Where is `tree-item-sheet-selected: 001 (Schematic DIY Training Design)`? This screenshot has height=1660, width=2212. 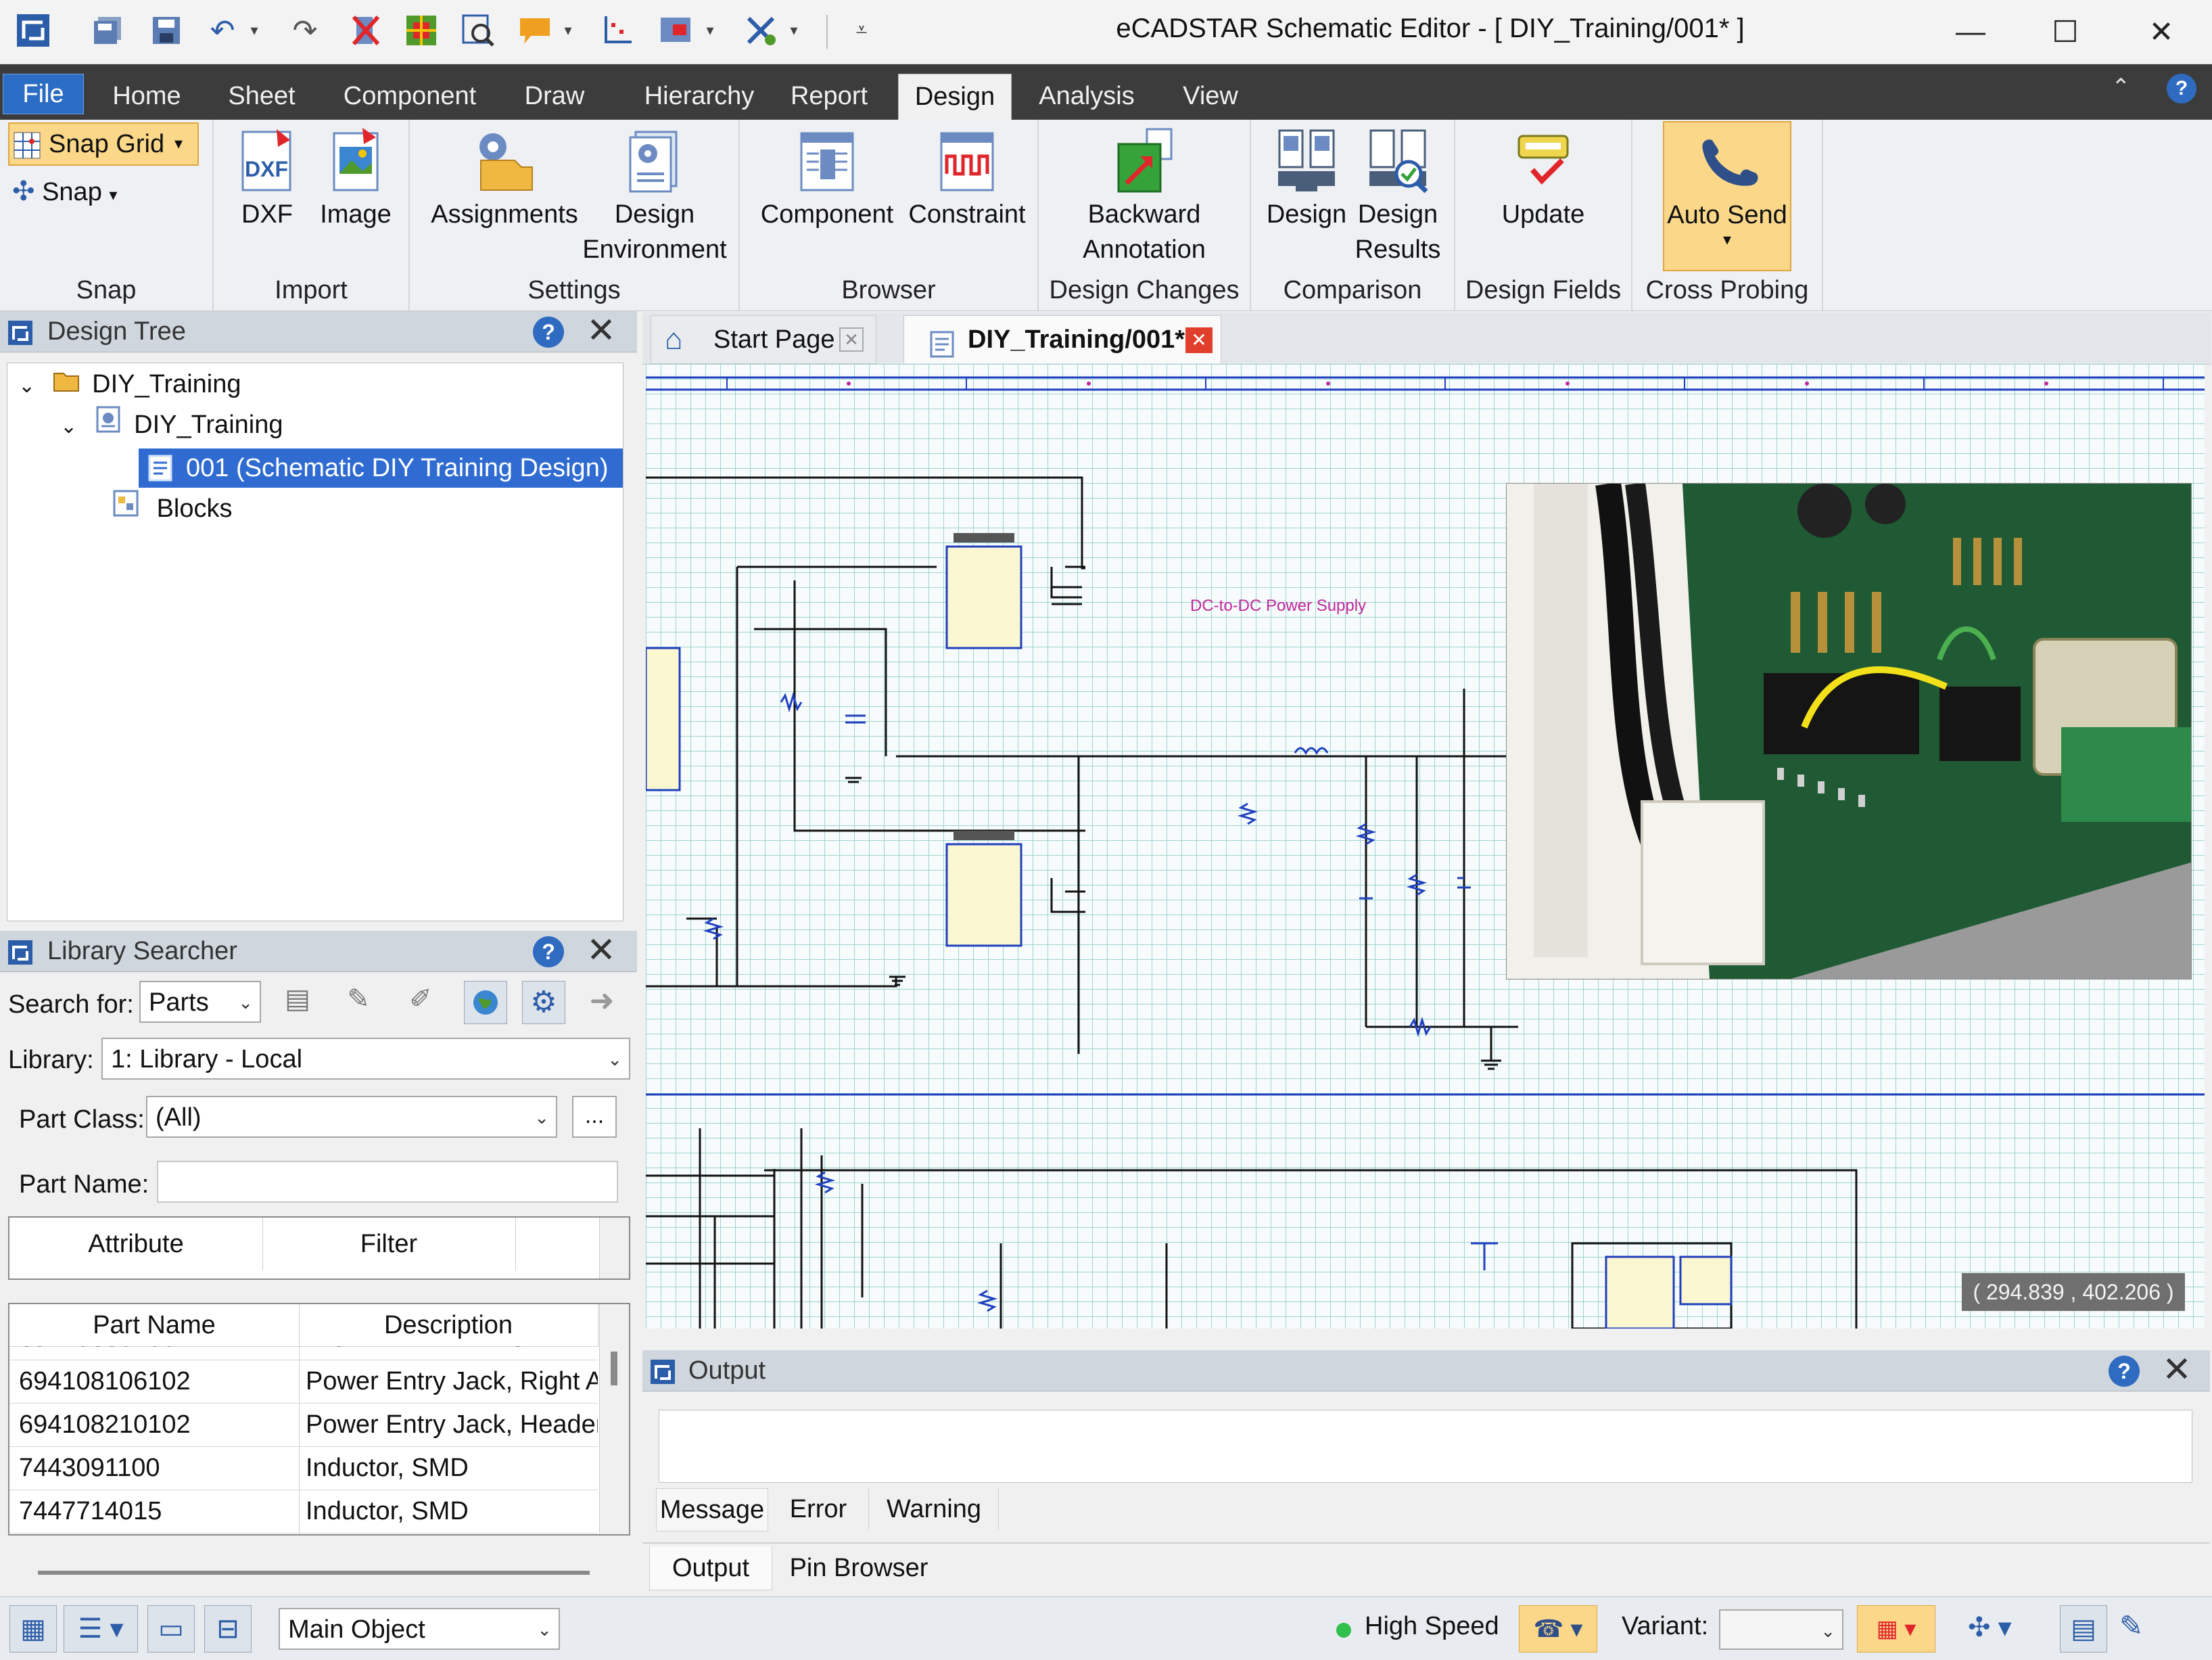 tree-item-sheet-selected: 001 (Schematic DIY Training Design) is located at coordinates (381, 468).